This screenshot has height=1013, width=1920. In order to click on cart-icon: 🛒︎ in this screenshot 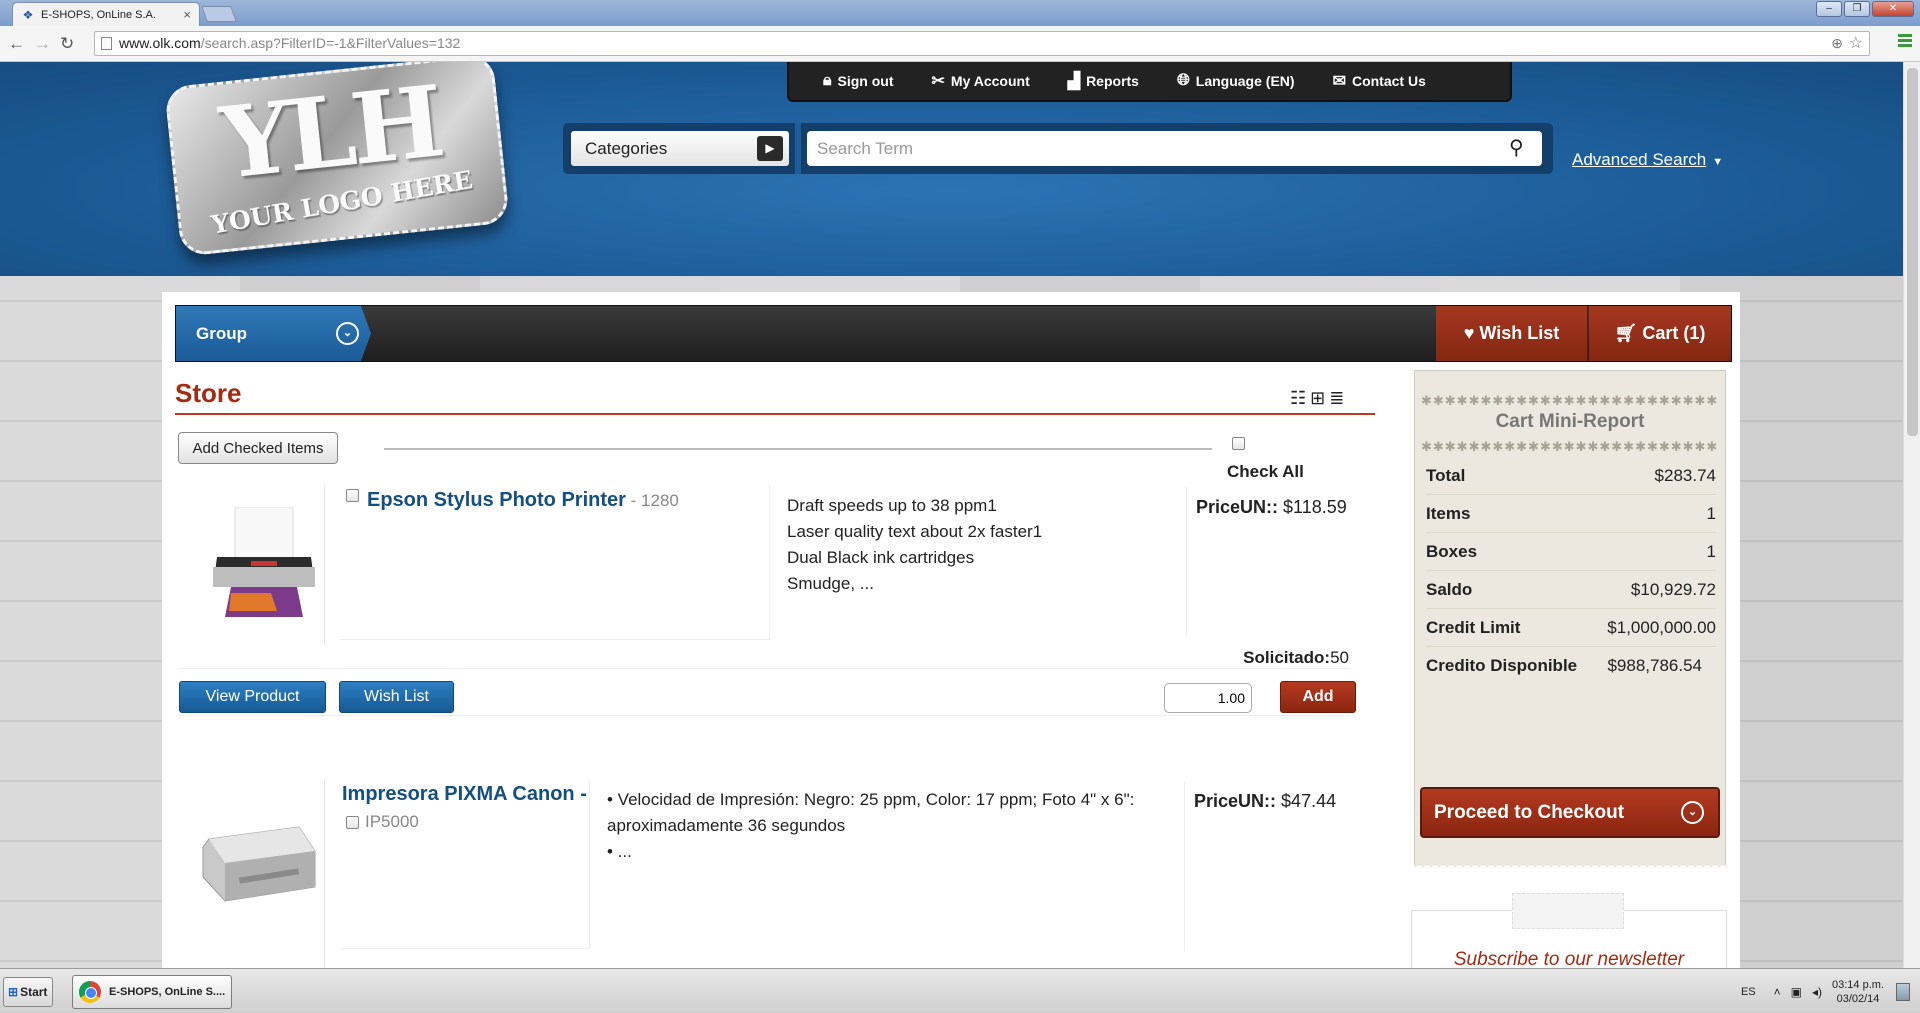, I will do `click(1626, 333)`.